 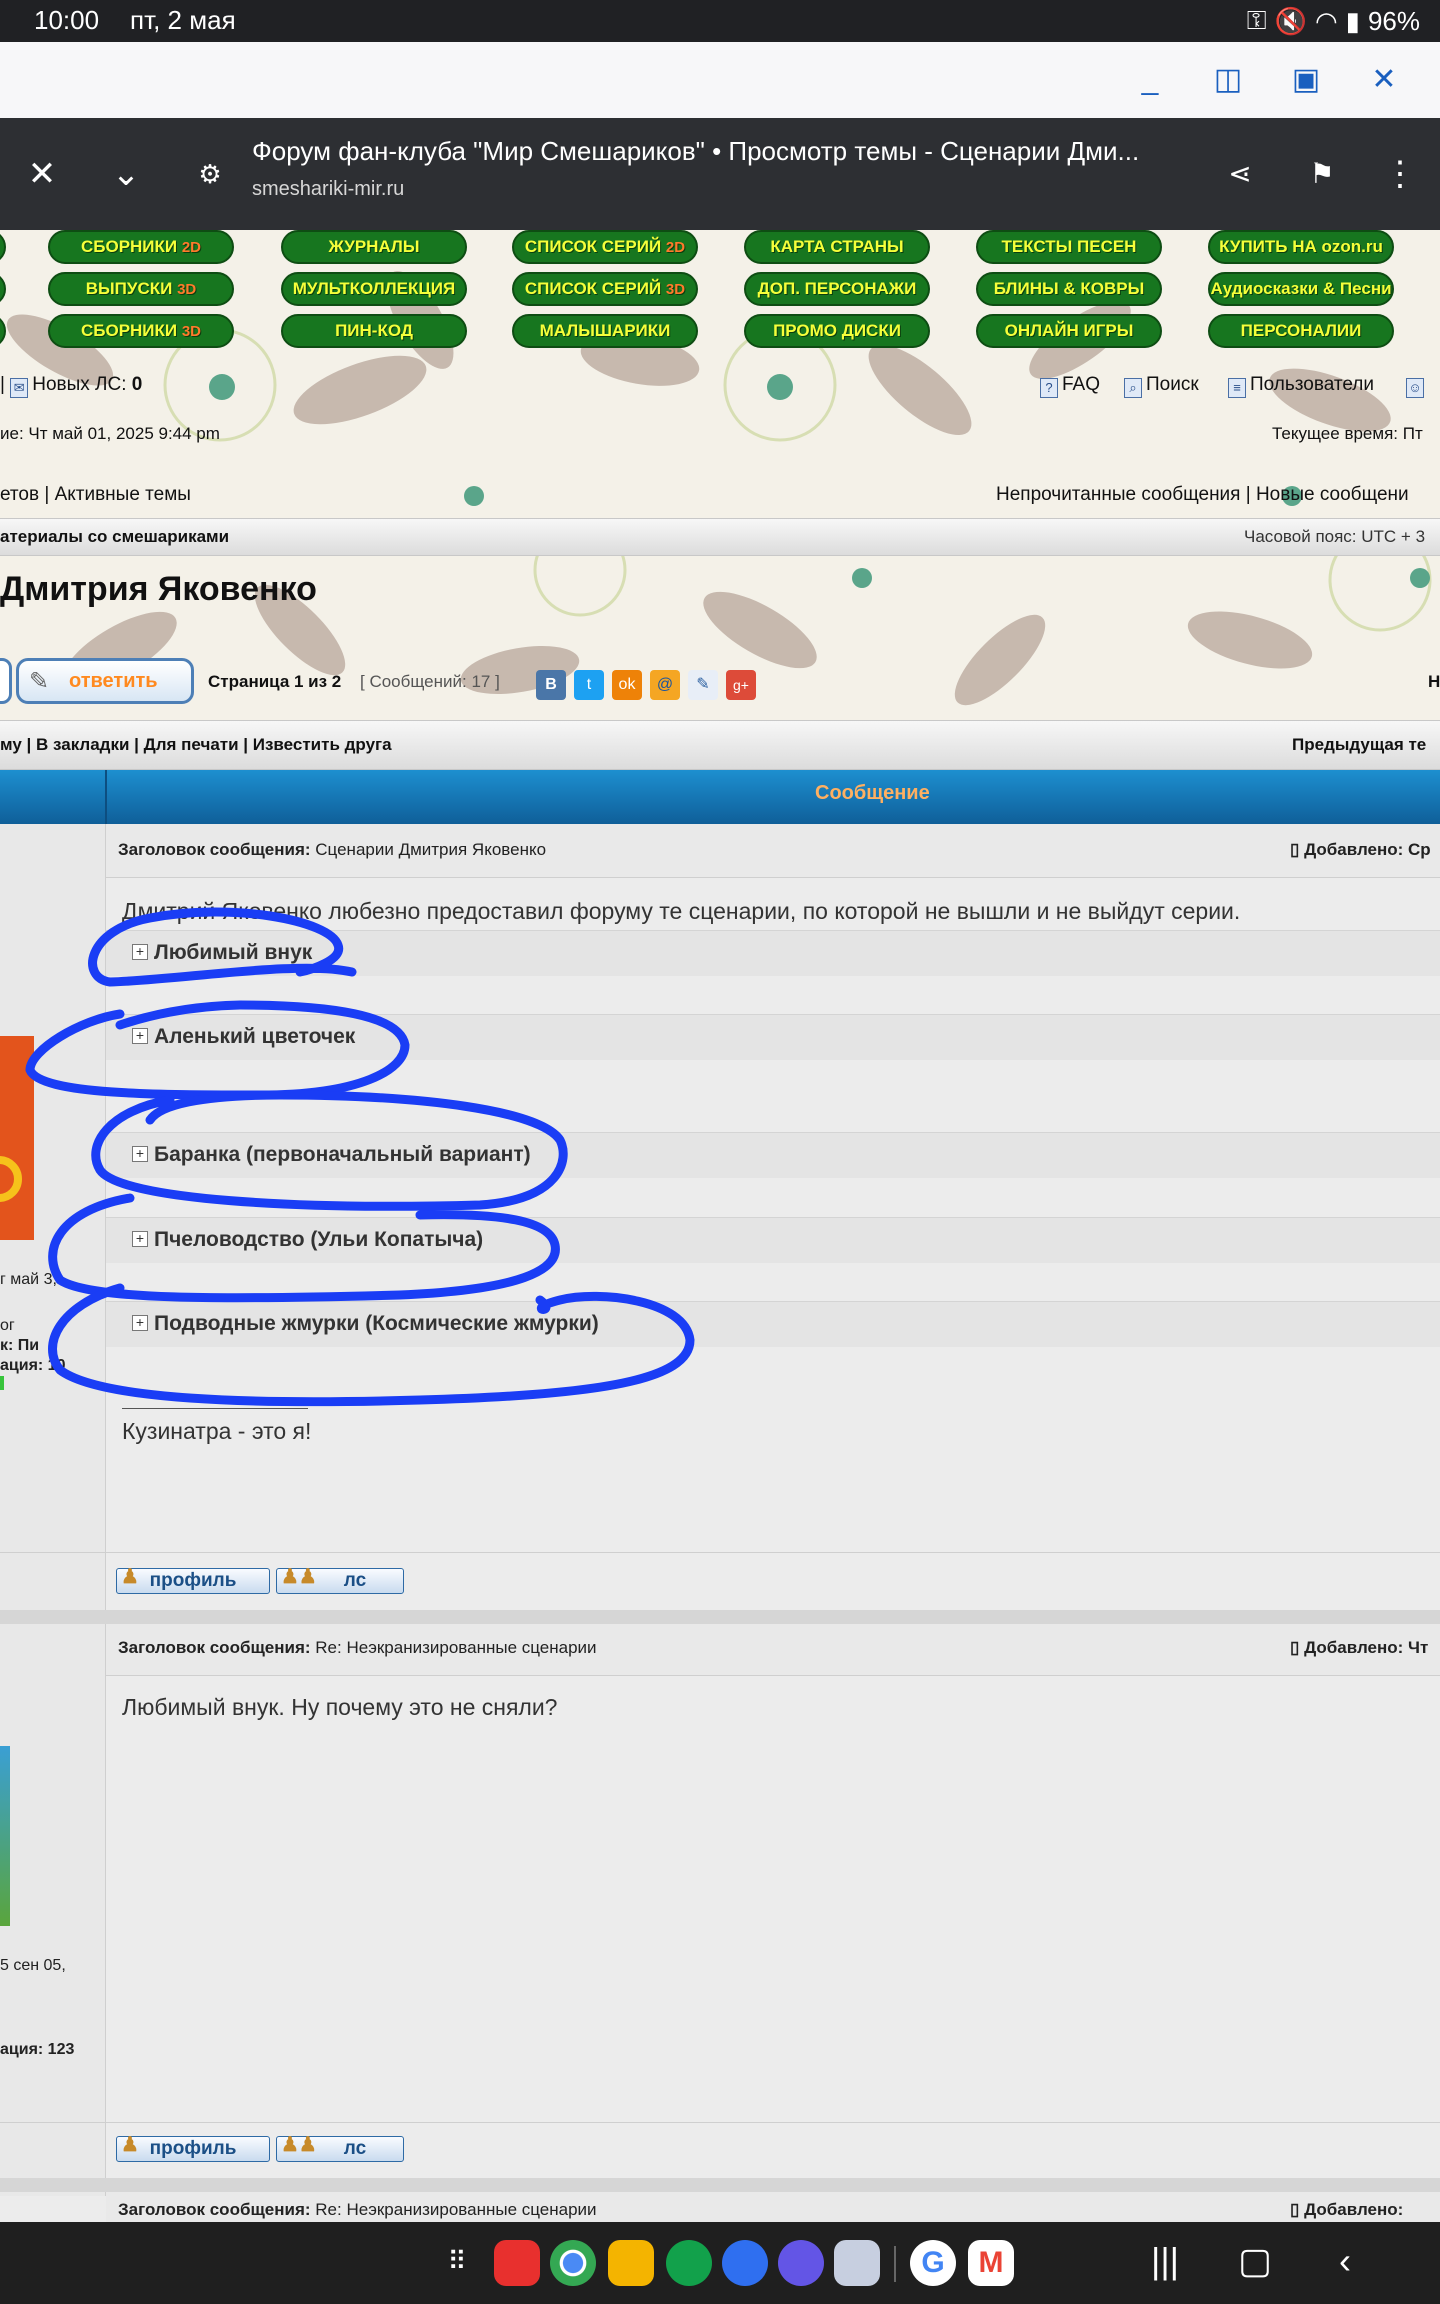 What do you see at coordinates (703, 685) in the screenshot?
I see `livejournal-icon: ✎` at bounding box center [703, 685].